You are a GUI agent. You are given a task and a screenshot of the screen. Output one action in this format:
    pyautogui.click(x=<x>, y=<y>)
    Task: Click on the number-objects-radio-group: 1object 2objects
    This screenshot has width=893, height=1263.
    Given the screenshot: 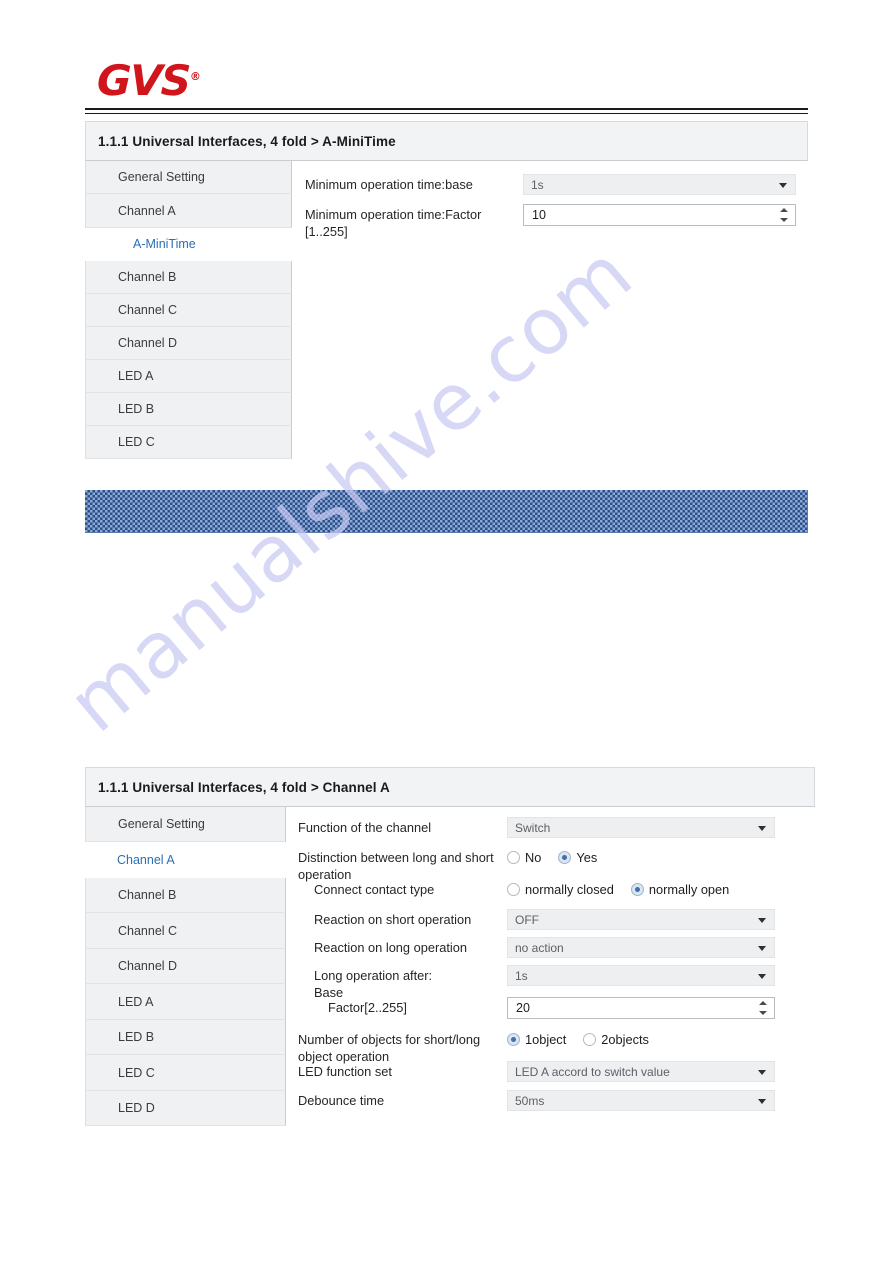 What is the action you would take?
    pyautogui.click(x=641, y=1039)
    